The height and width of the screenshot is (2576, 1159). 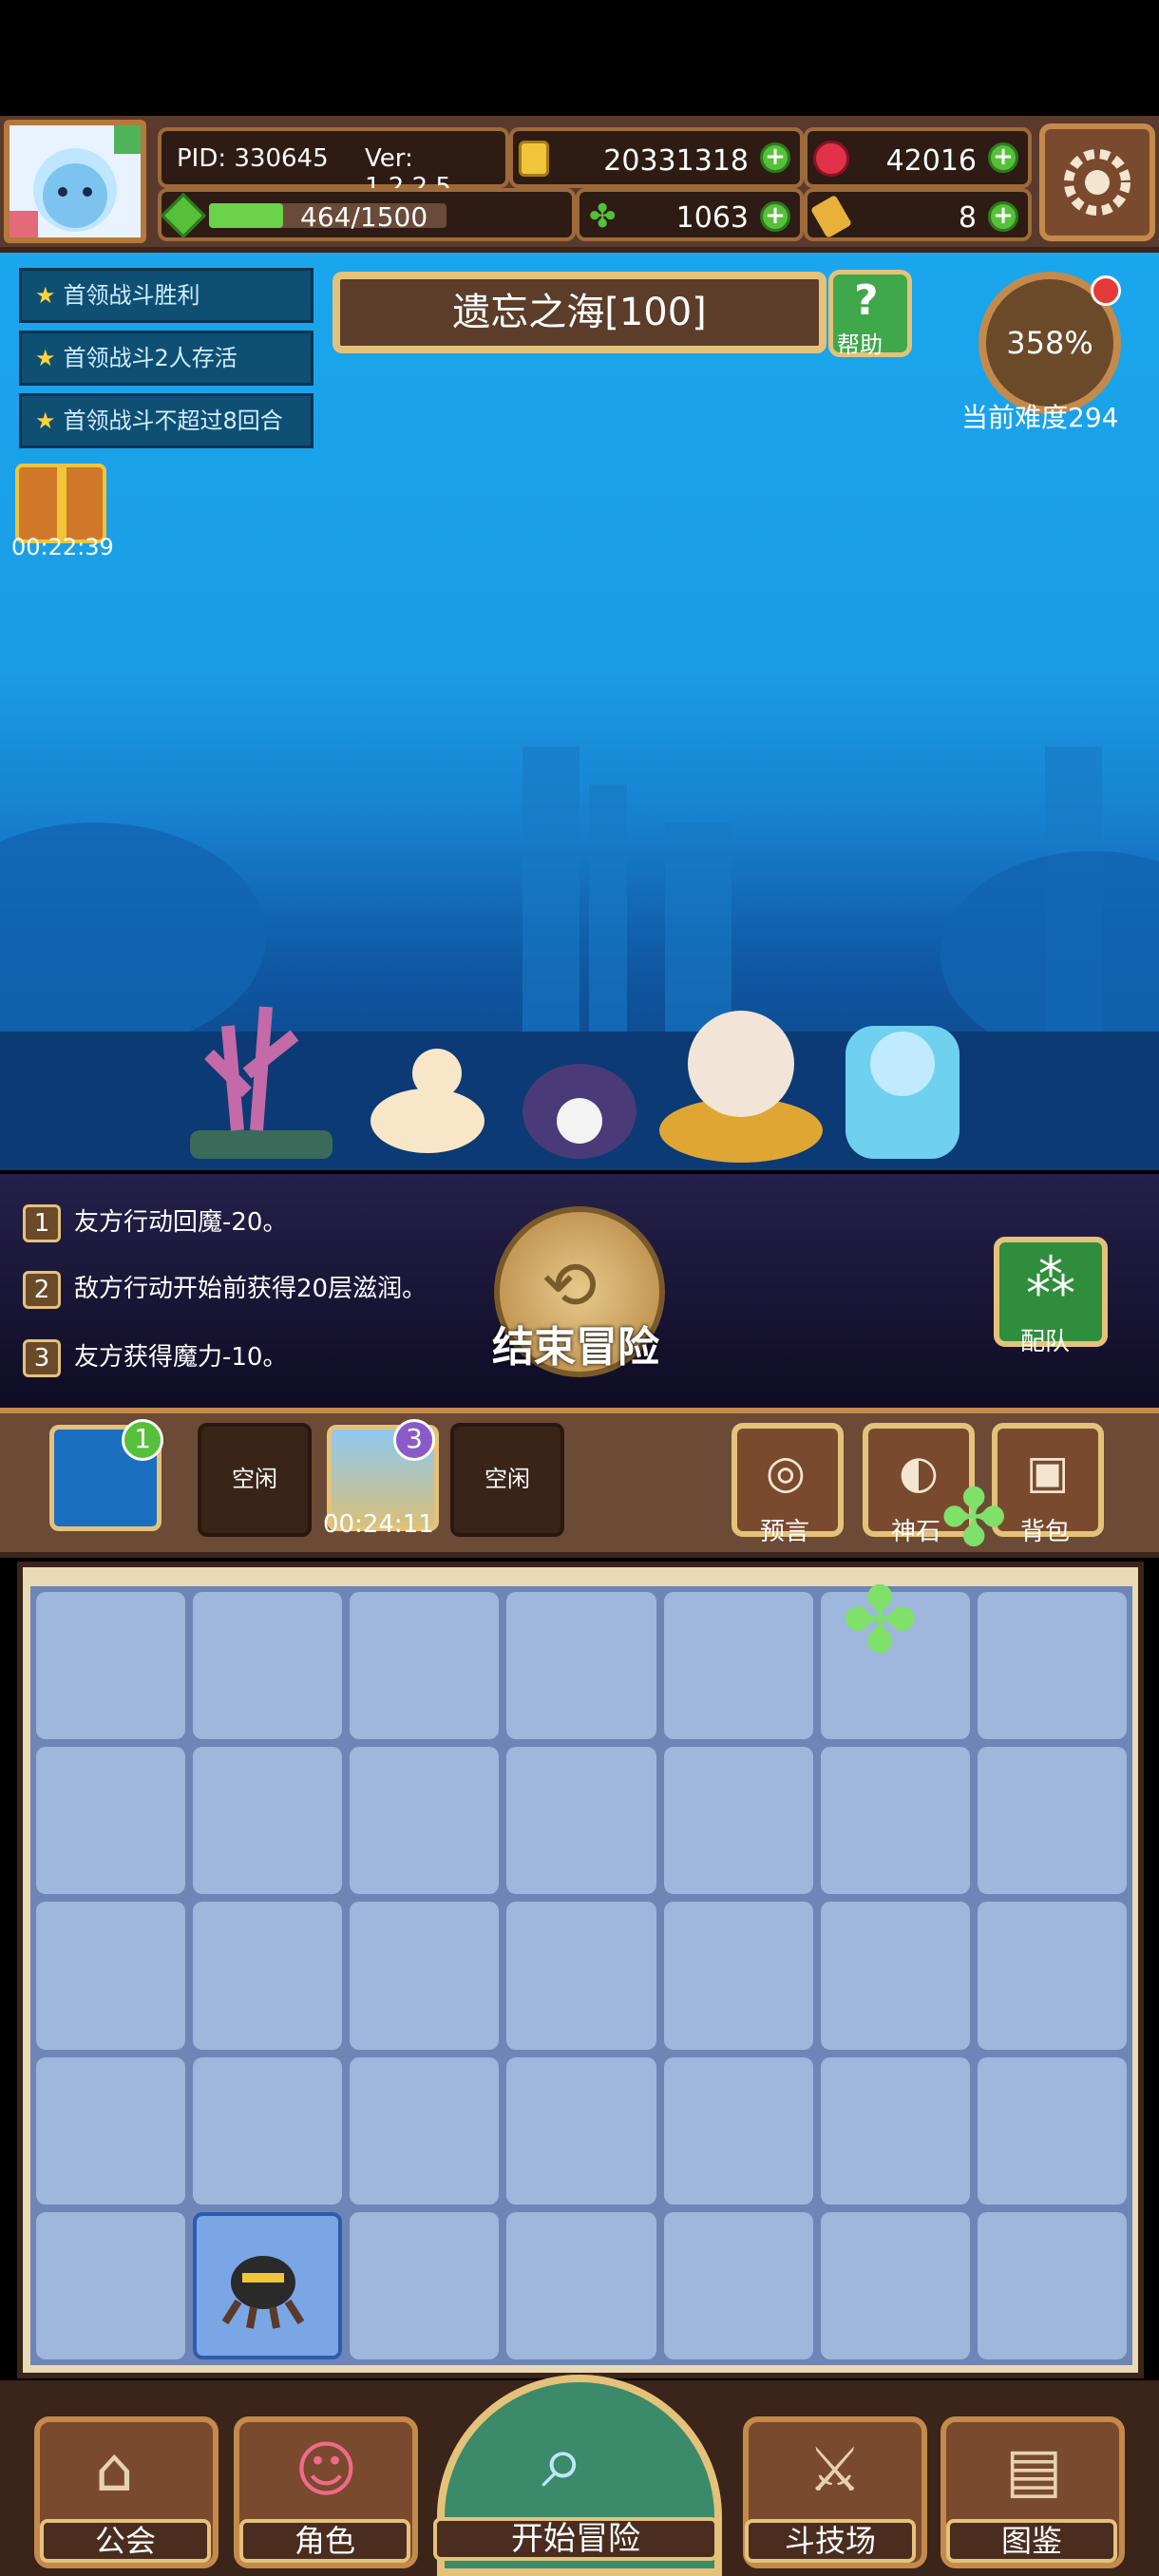 What do you see at coordinates (42, 1289) in the screenshot?
I see `effect-number: 2` at bounding box center [42, 1289].